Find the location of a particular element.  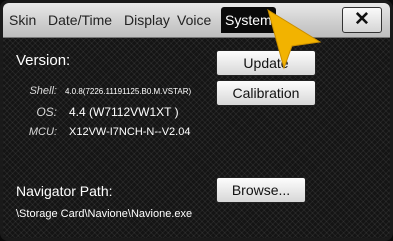

os-value: 4.4 (W7112VW1XT ) is located at coordinates (124, 112).